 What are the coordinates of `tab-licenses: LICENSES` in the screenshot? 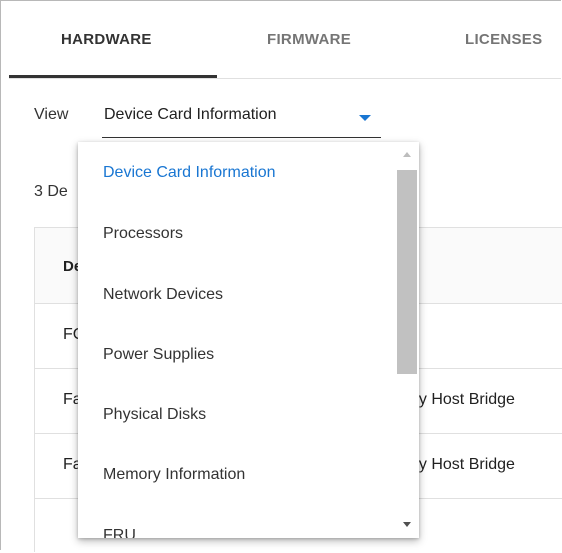 It's located at (503, 39).